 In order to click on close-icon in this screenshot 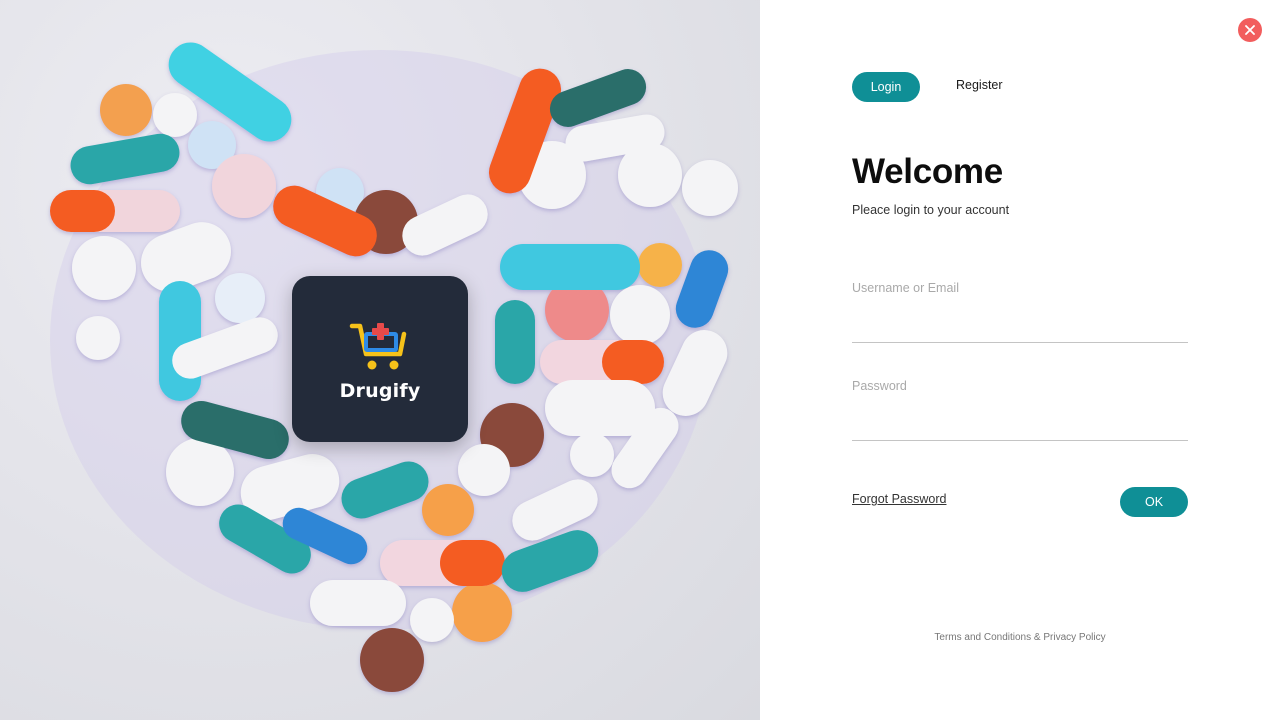, I will do `click(1250, 30)`.